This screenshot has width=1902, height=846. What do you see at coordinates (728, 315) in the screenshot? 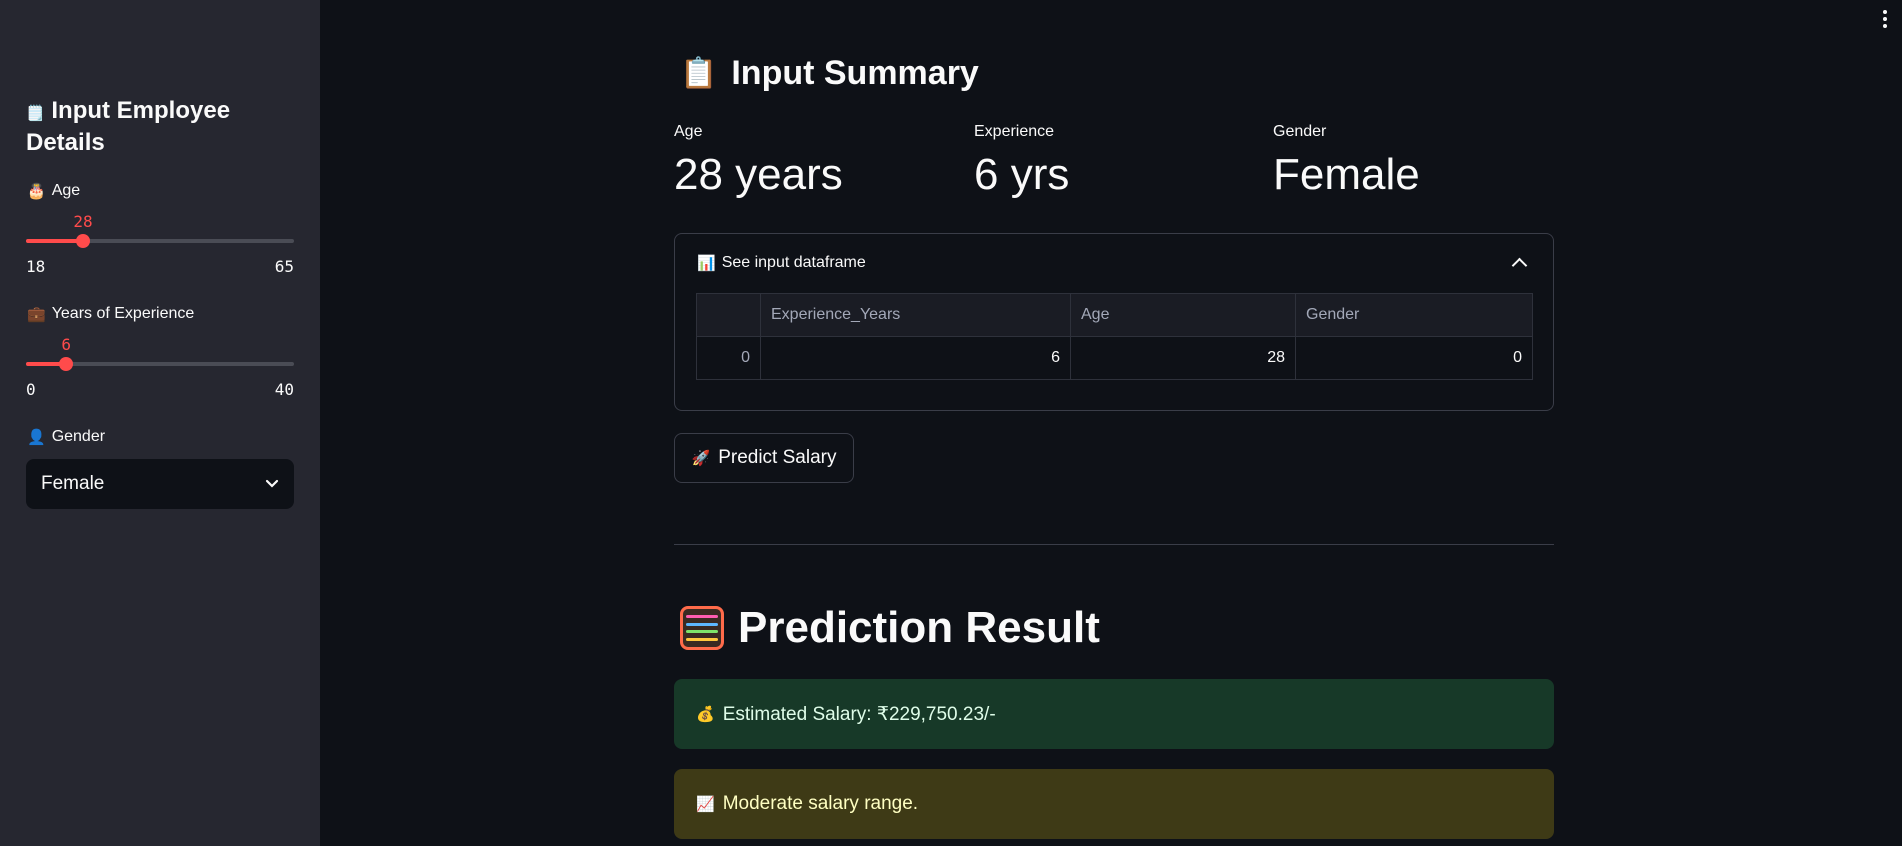
I see `column-header-index` at bounding box center [728, 315].